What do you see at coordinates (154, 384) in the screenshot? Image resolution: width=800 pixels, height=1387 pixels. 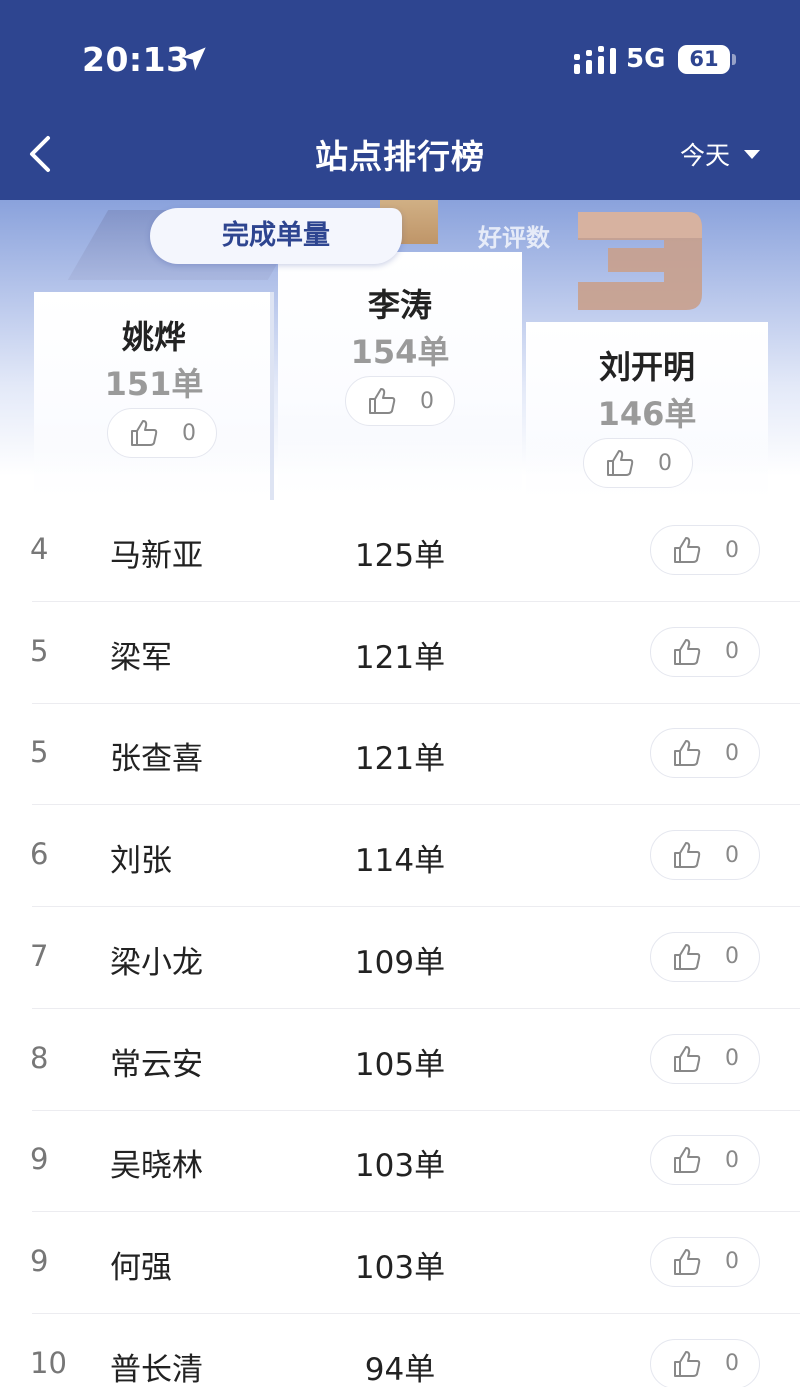 I see `podium-count: 151单` at bounding box center [154, 384].